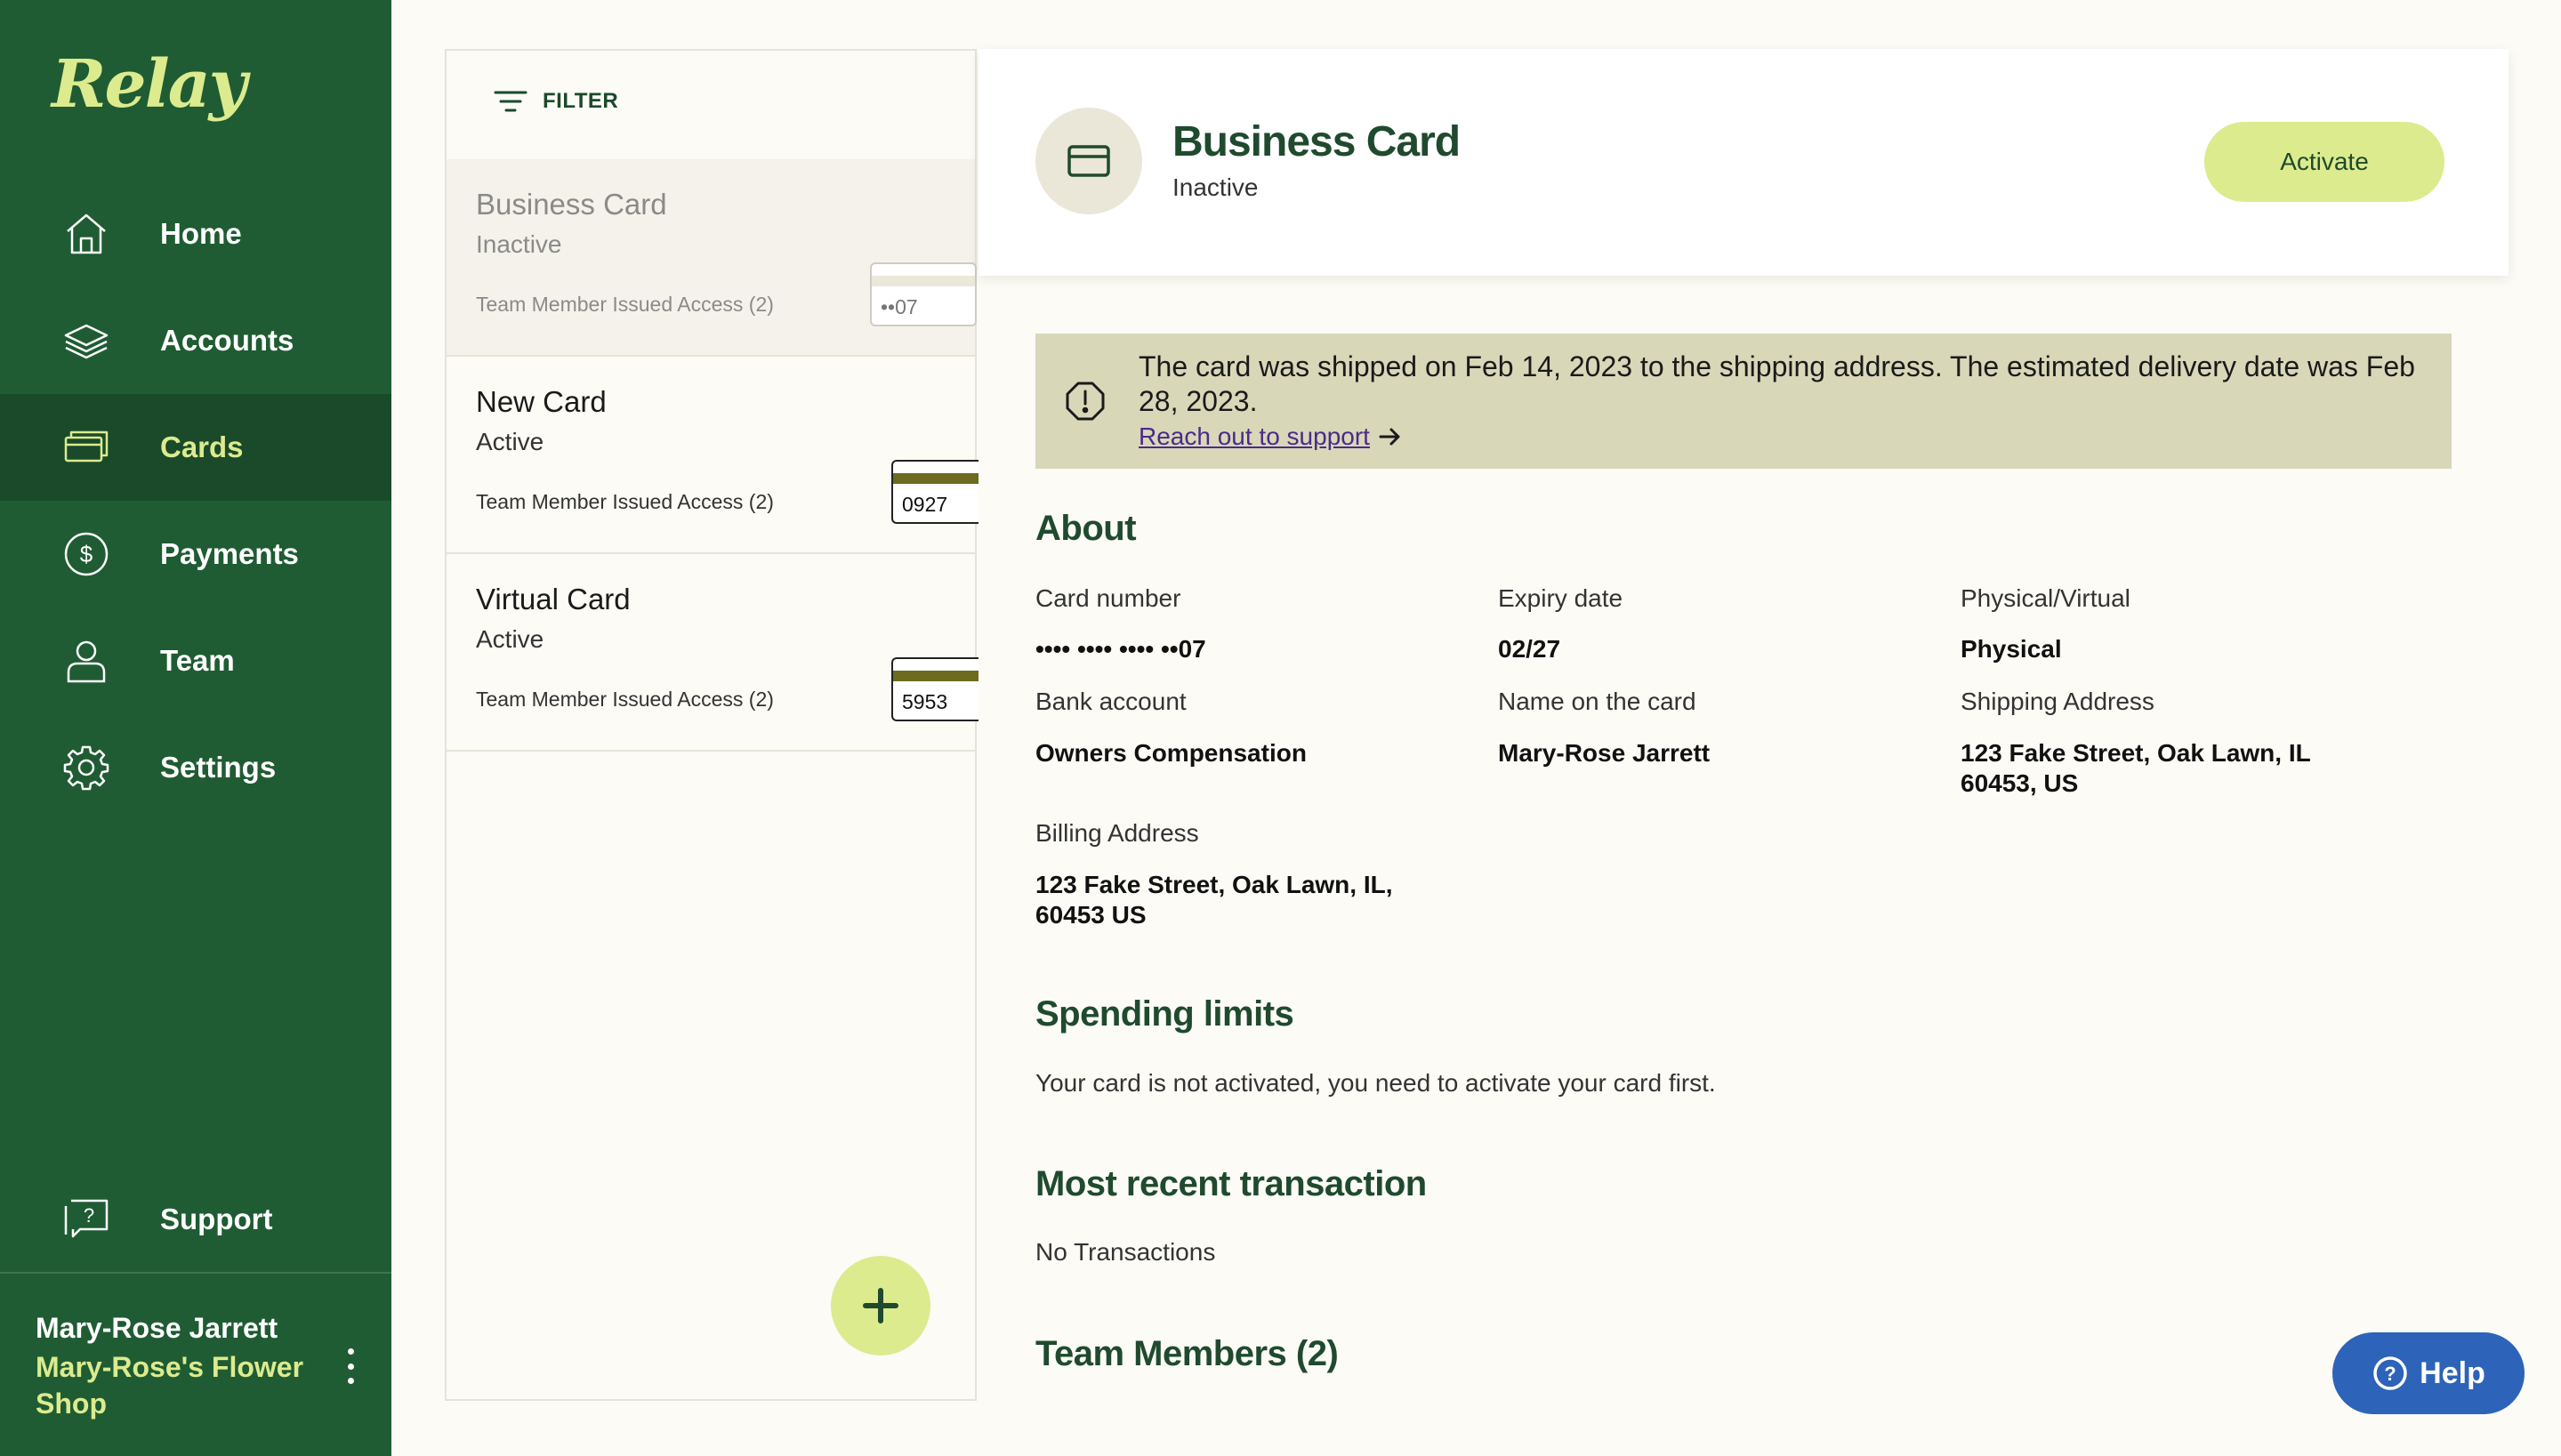 The height and width of the screenshot is (1456, 2561). I want to click on bank-account-value: Owners Compensation, so click(1171, 753).